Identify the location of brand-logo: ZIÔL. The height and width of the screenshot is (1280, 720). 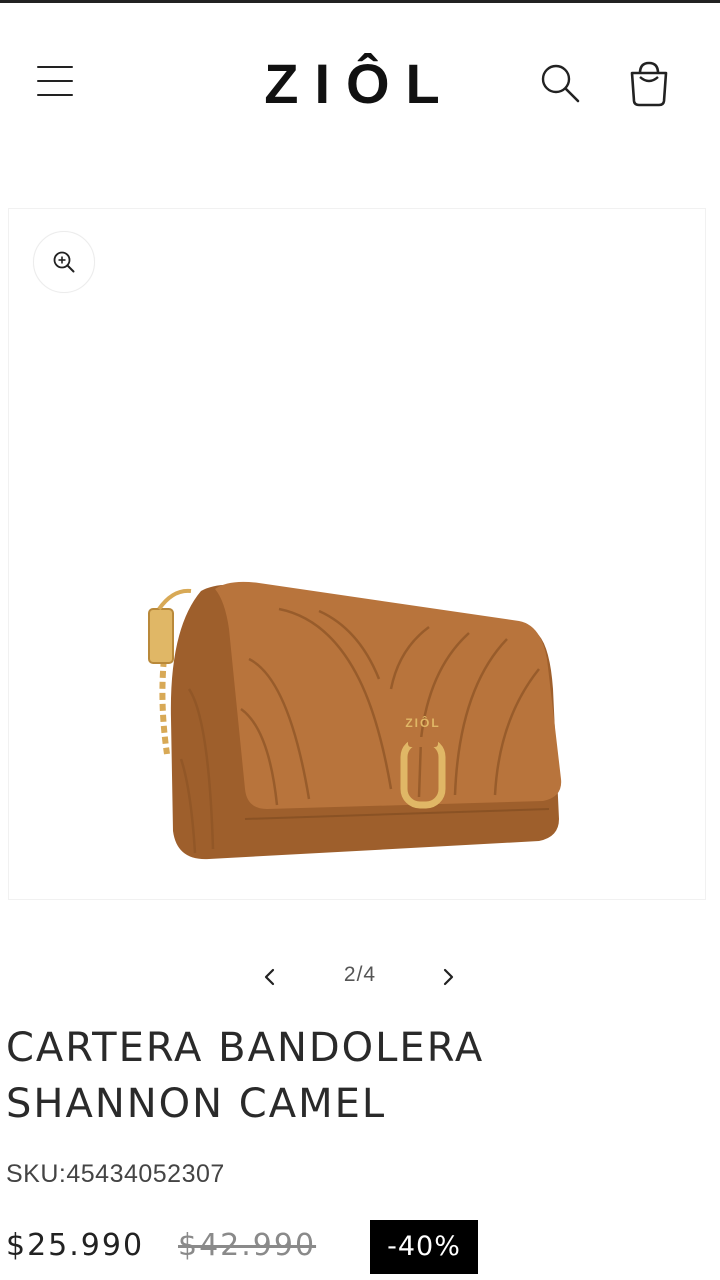
(360, 84).